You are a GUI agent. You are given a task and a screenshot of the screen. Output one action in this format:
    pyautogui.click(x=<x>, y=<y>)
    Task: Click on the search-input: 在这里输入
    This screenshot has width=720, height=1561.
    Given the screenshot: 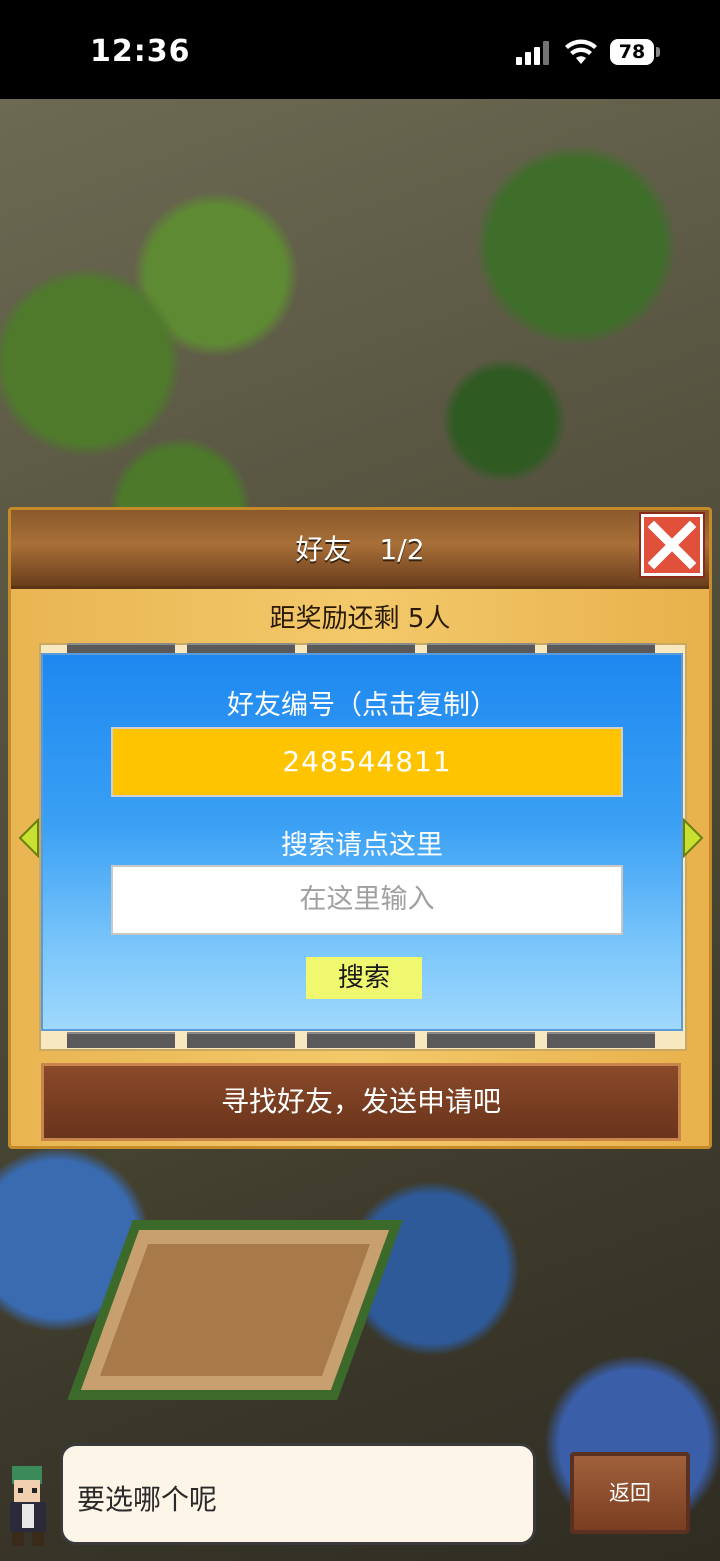 What is the action you would take?
    pyautogui.click(x=367, y=900)
    